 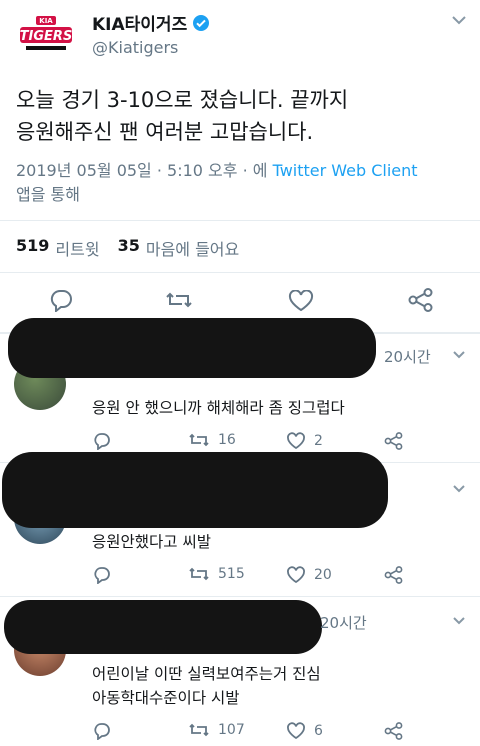 What do you see at coordinates (46, 36) in the screenshot?
I see `svg-text: TIGERS` at bounding box center [46, 36].